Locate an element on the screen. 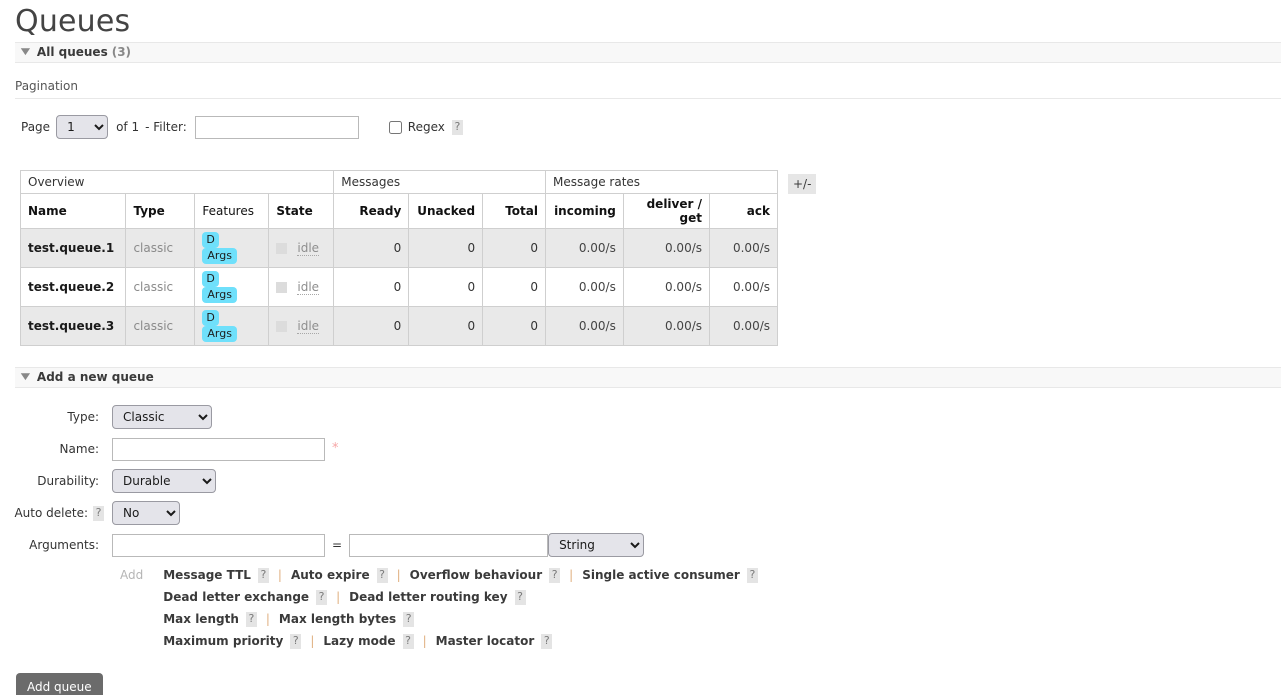 This screenshot has width=1281, height=695. regex-help-icon: ? is located at coordinates (457, 127).